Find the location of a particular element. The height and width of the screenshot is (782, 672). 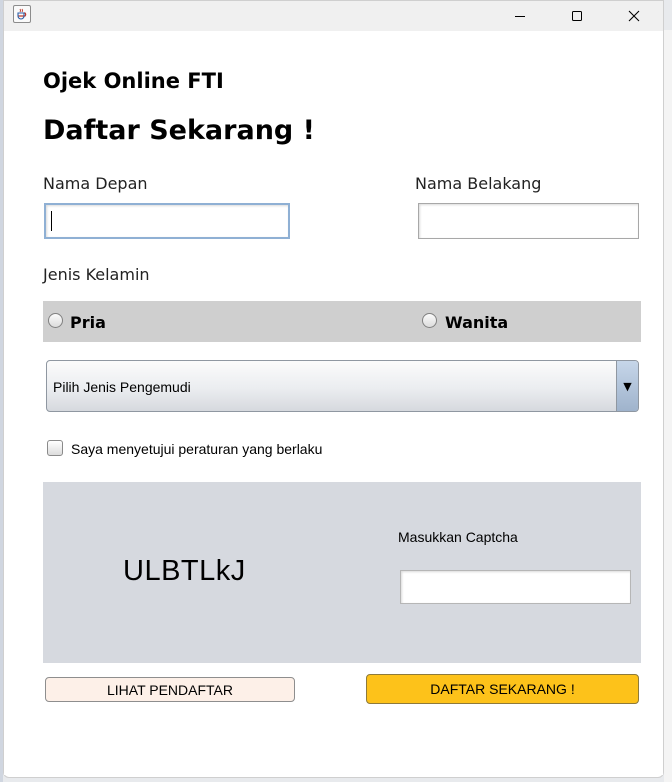

last-name-field is located at coordinates (528, 221).